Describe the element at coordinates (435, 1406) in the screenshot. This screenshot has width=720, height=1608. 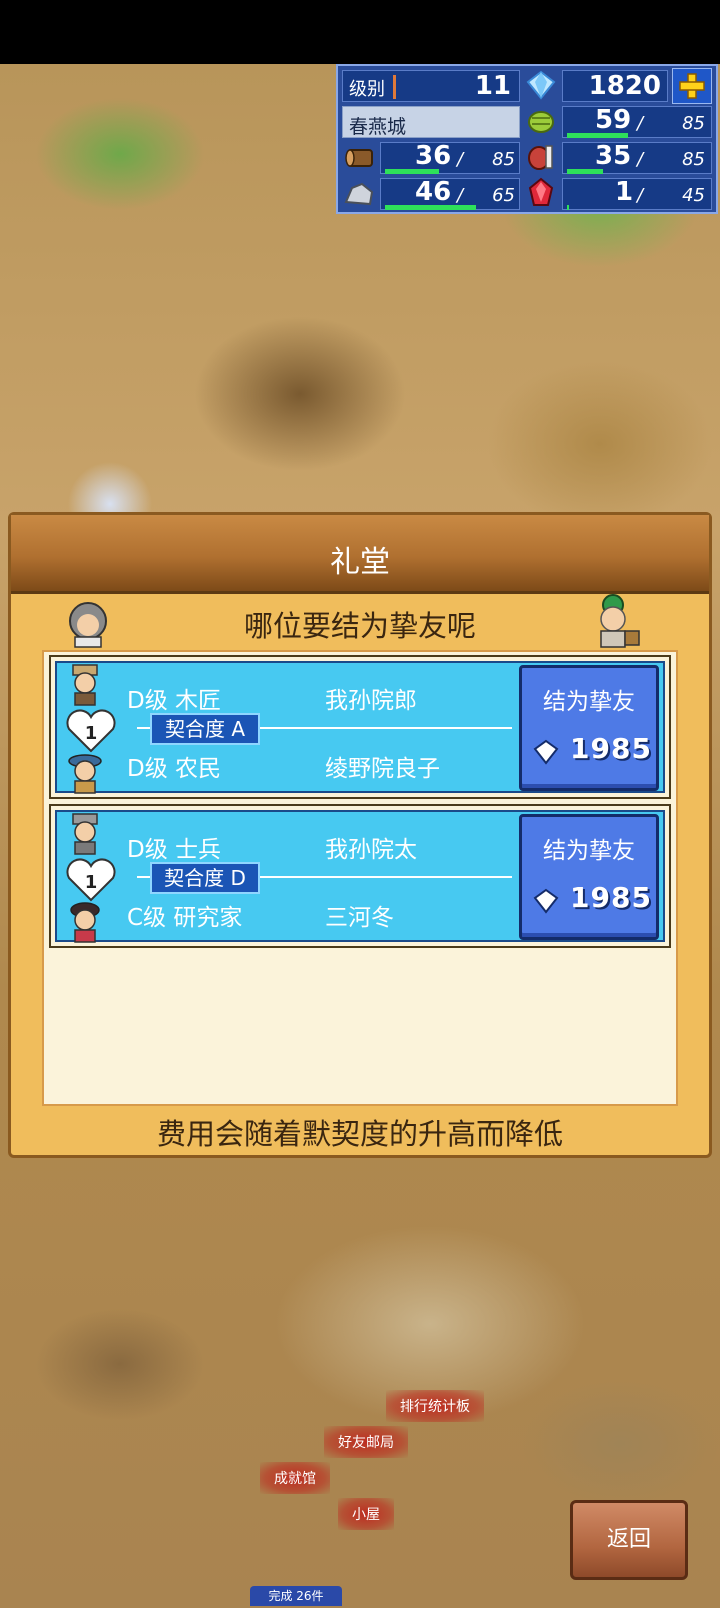
I see `map-label-ranking: 排行统计板` at that location.